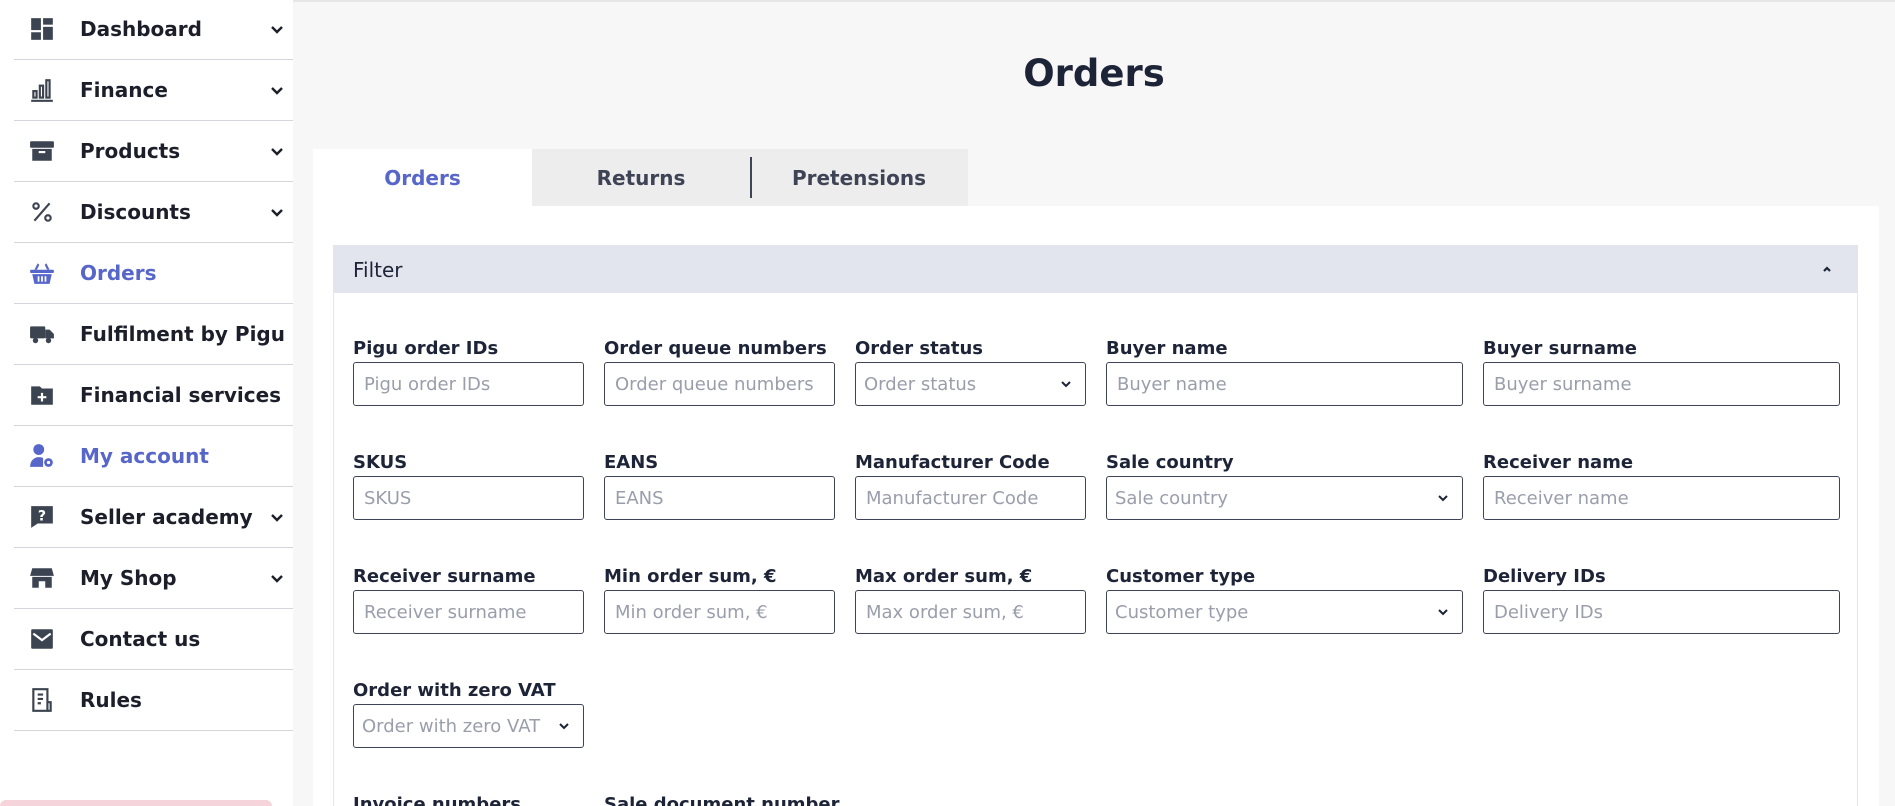  I want to click on sidebar-item-products: Products, so click(153, 151).